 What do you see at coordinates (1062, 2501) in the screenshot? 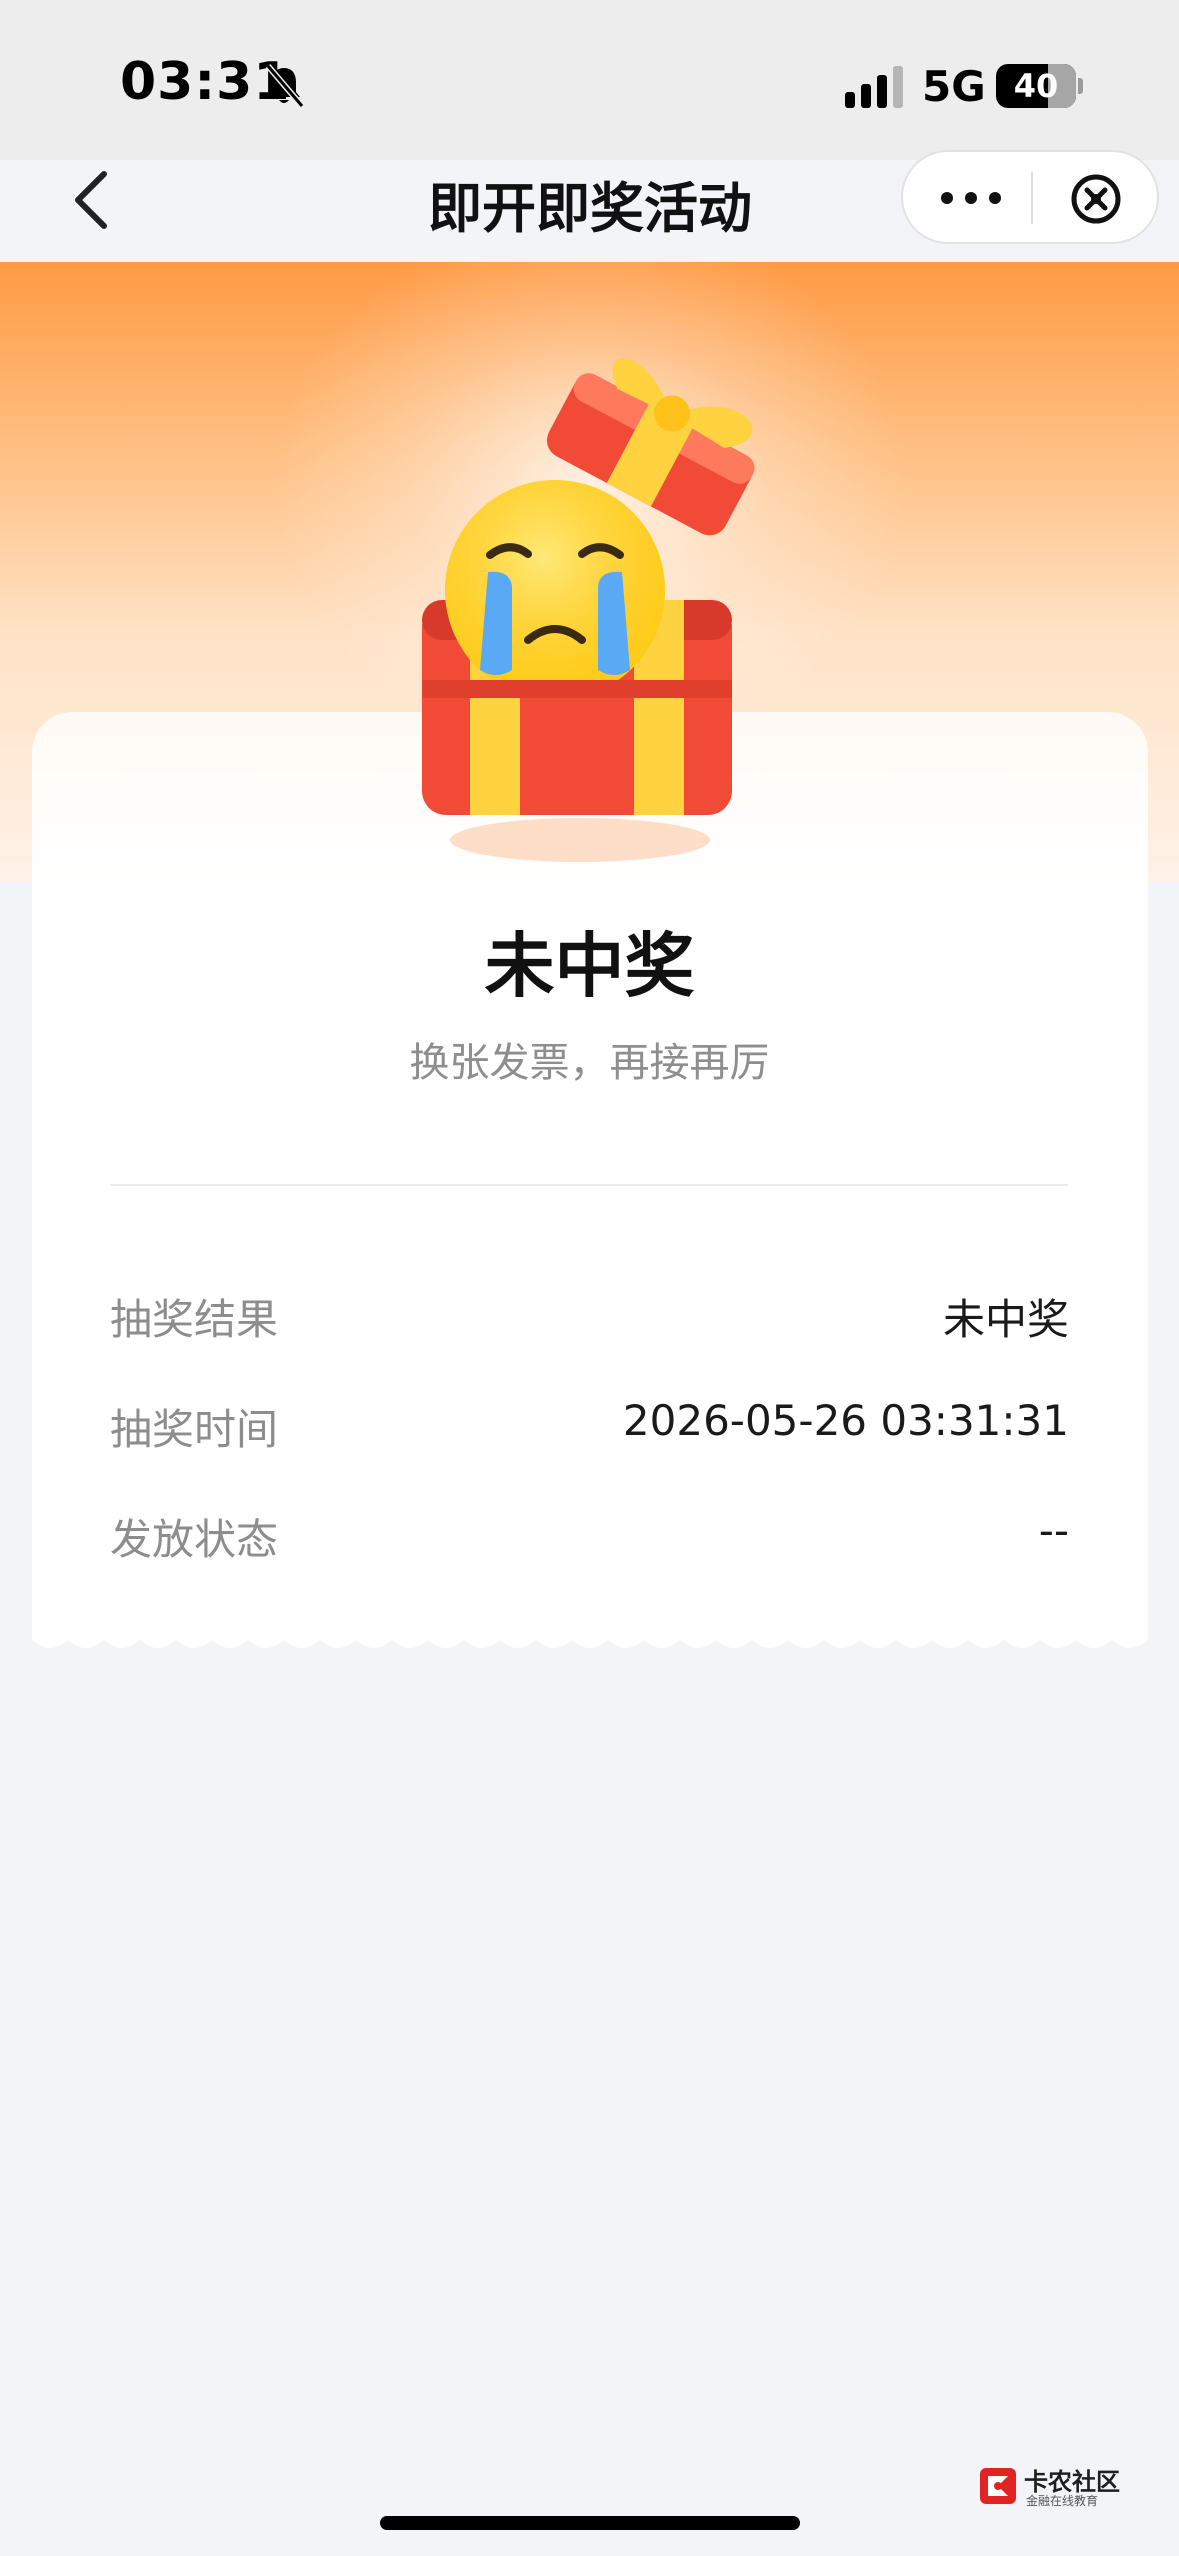
I see `watermark-tagline: 金融在线教育` at bounding box center [1062, 2501].